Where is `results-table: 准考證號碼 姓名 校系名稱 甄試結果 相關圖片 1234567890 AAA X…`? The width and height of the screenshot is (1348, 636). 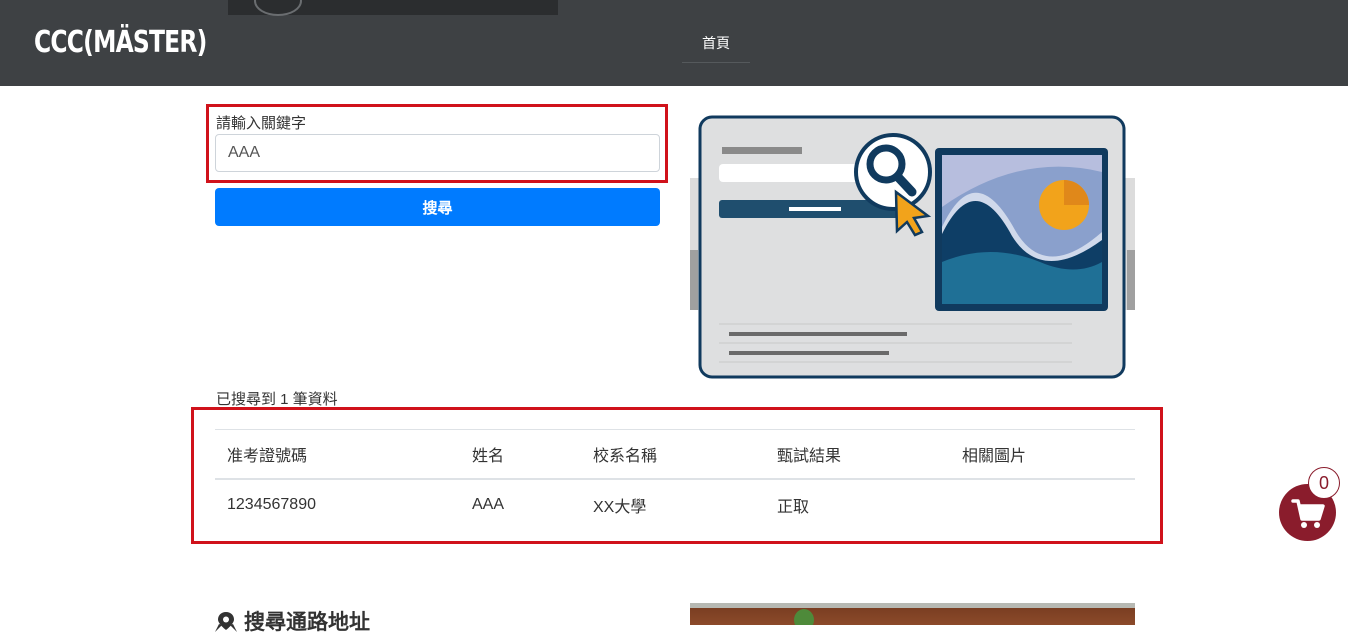
results-table: 准考證號碼 姓名 校系名稱 甄試結果 相關圖片 1234567890 AAA X… is located at coordinates (675, 479).